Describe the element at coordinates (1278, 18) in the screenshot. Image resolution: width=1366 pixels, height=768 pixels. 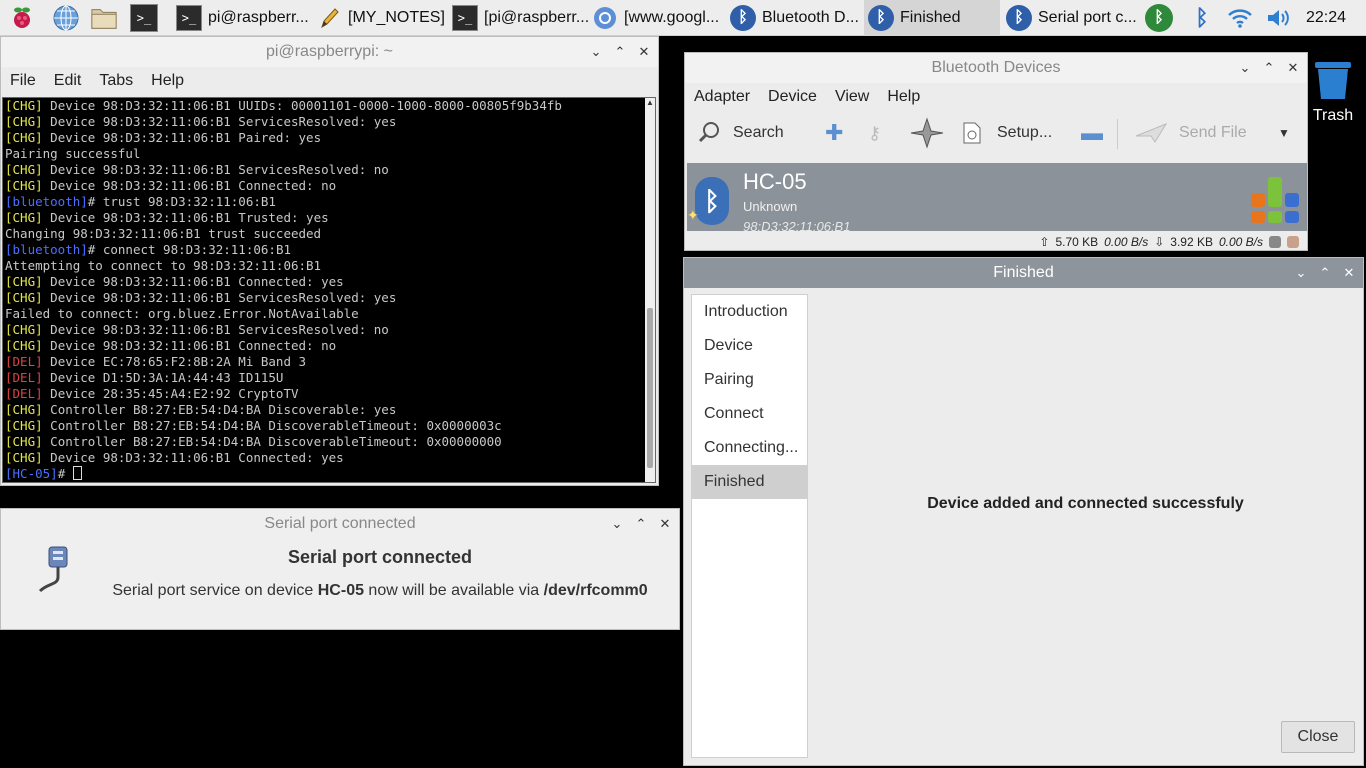
I see `volume-tray-icon` at that location.